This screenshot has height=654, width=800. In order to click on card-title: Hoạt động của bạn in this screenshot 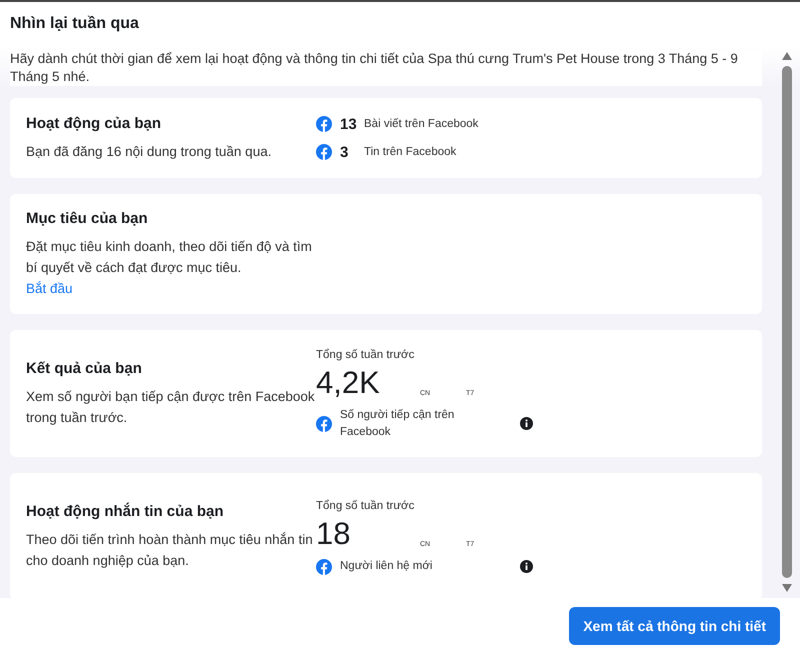, I will do `click(94, 123)`.